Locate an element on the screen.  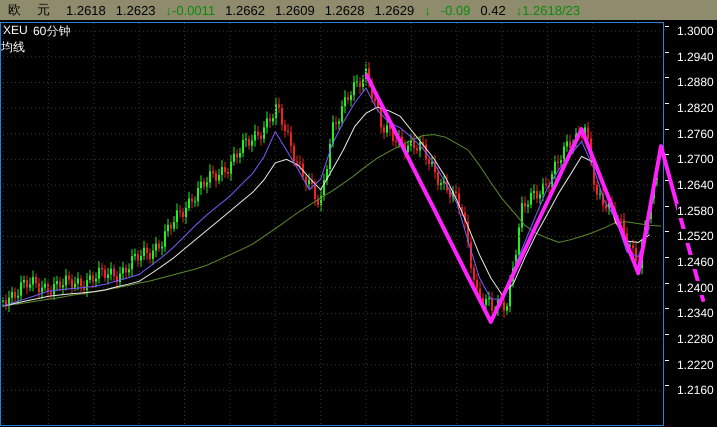
quote-value: 0.42 is located at coordinates (493, 10).